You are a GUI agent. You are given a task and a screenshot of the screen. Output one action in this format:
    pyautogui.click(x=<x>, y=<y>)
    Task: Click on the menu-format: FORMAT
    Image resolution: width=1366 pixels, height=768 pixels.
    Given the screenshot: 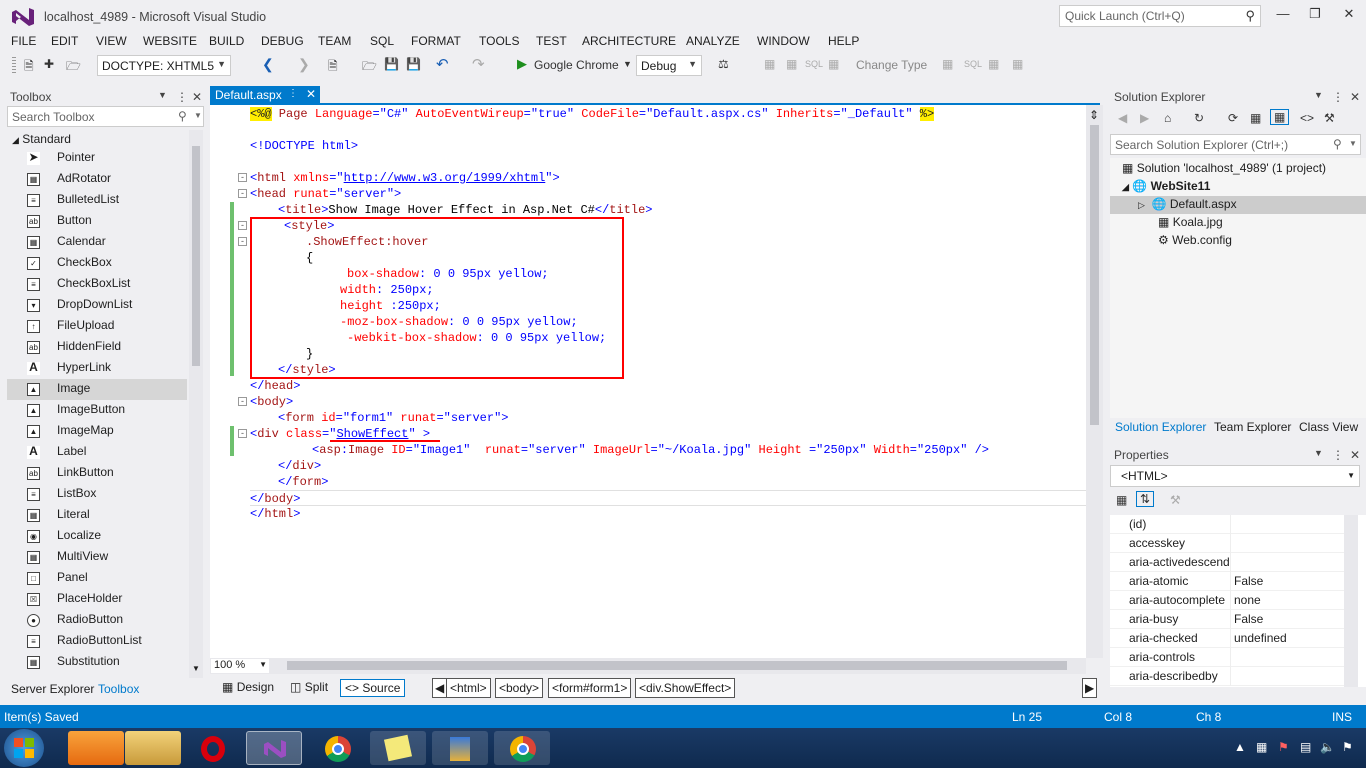 What is the action you would take?
    pyautogui.click(x=436, y=41)
    